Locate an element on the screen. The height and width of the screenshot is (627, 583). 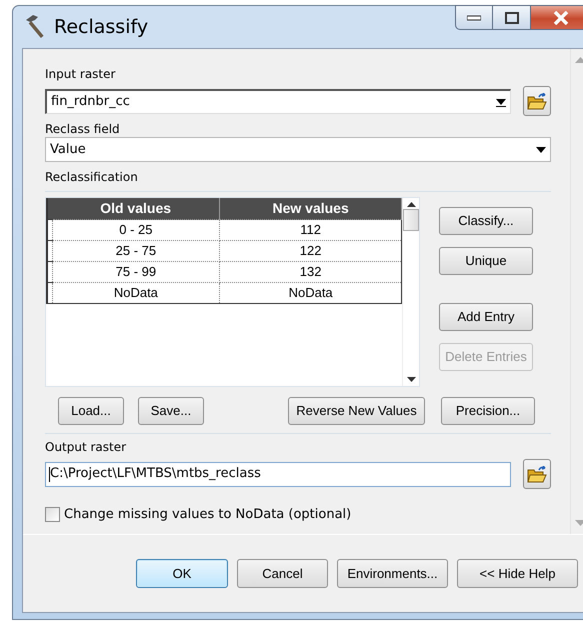
output-raster-field: C:\Project\LF\MTBS\mtbs_reclass is located at coordinates (278, 474).